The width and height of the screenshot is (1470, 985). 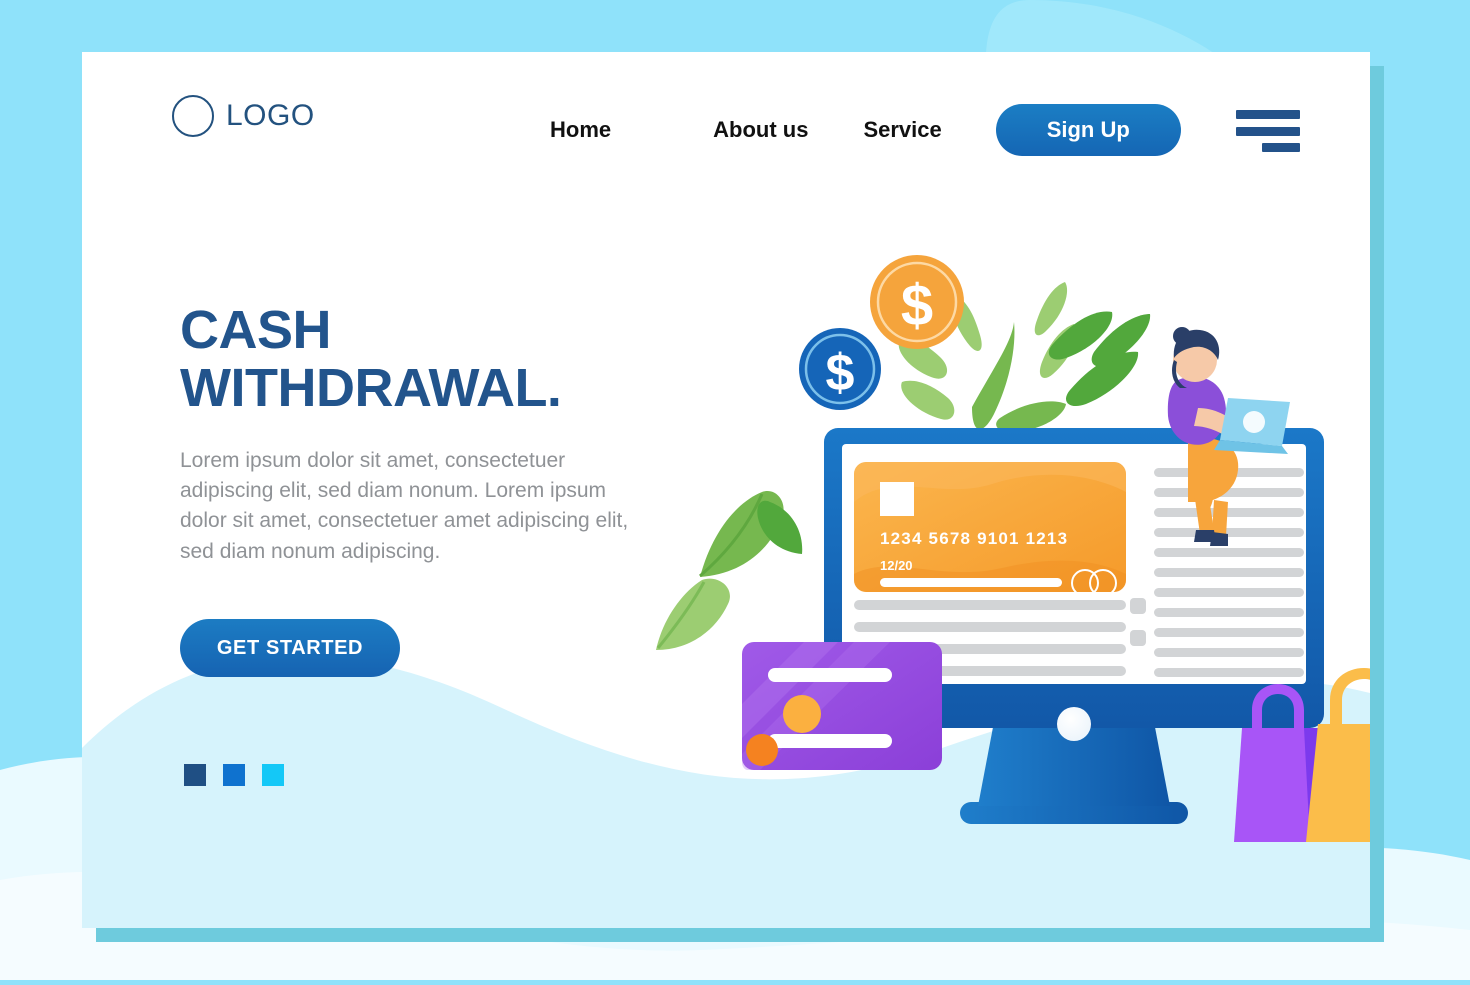 I want to click on pagination-dots, so click(x=234, y=775).